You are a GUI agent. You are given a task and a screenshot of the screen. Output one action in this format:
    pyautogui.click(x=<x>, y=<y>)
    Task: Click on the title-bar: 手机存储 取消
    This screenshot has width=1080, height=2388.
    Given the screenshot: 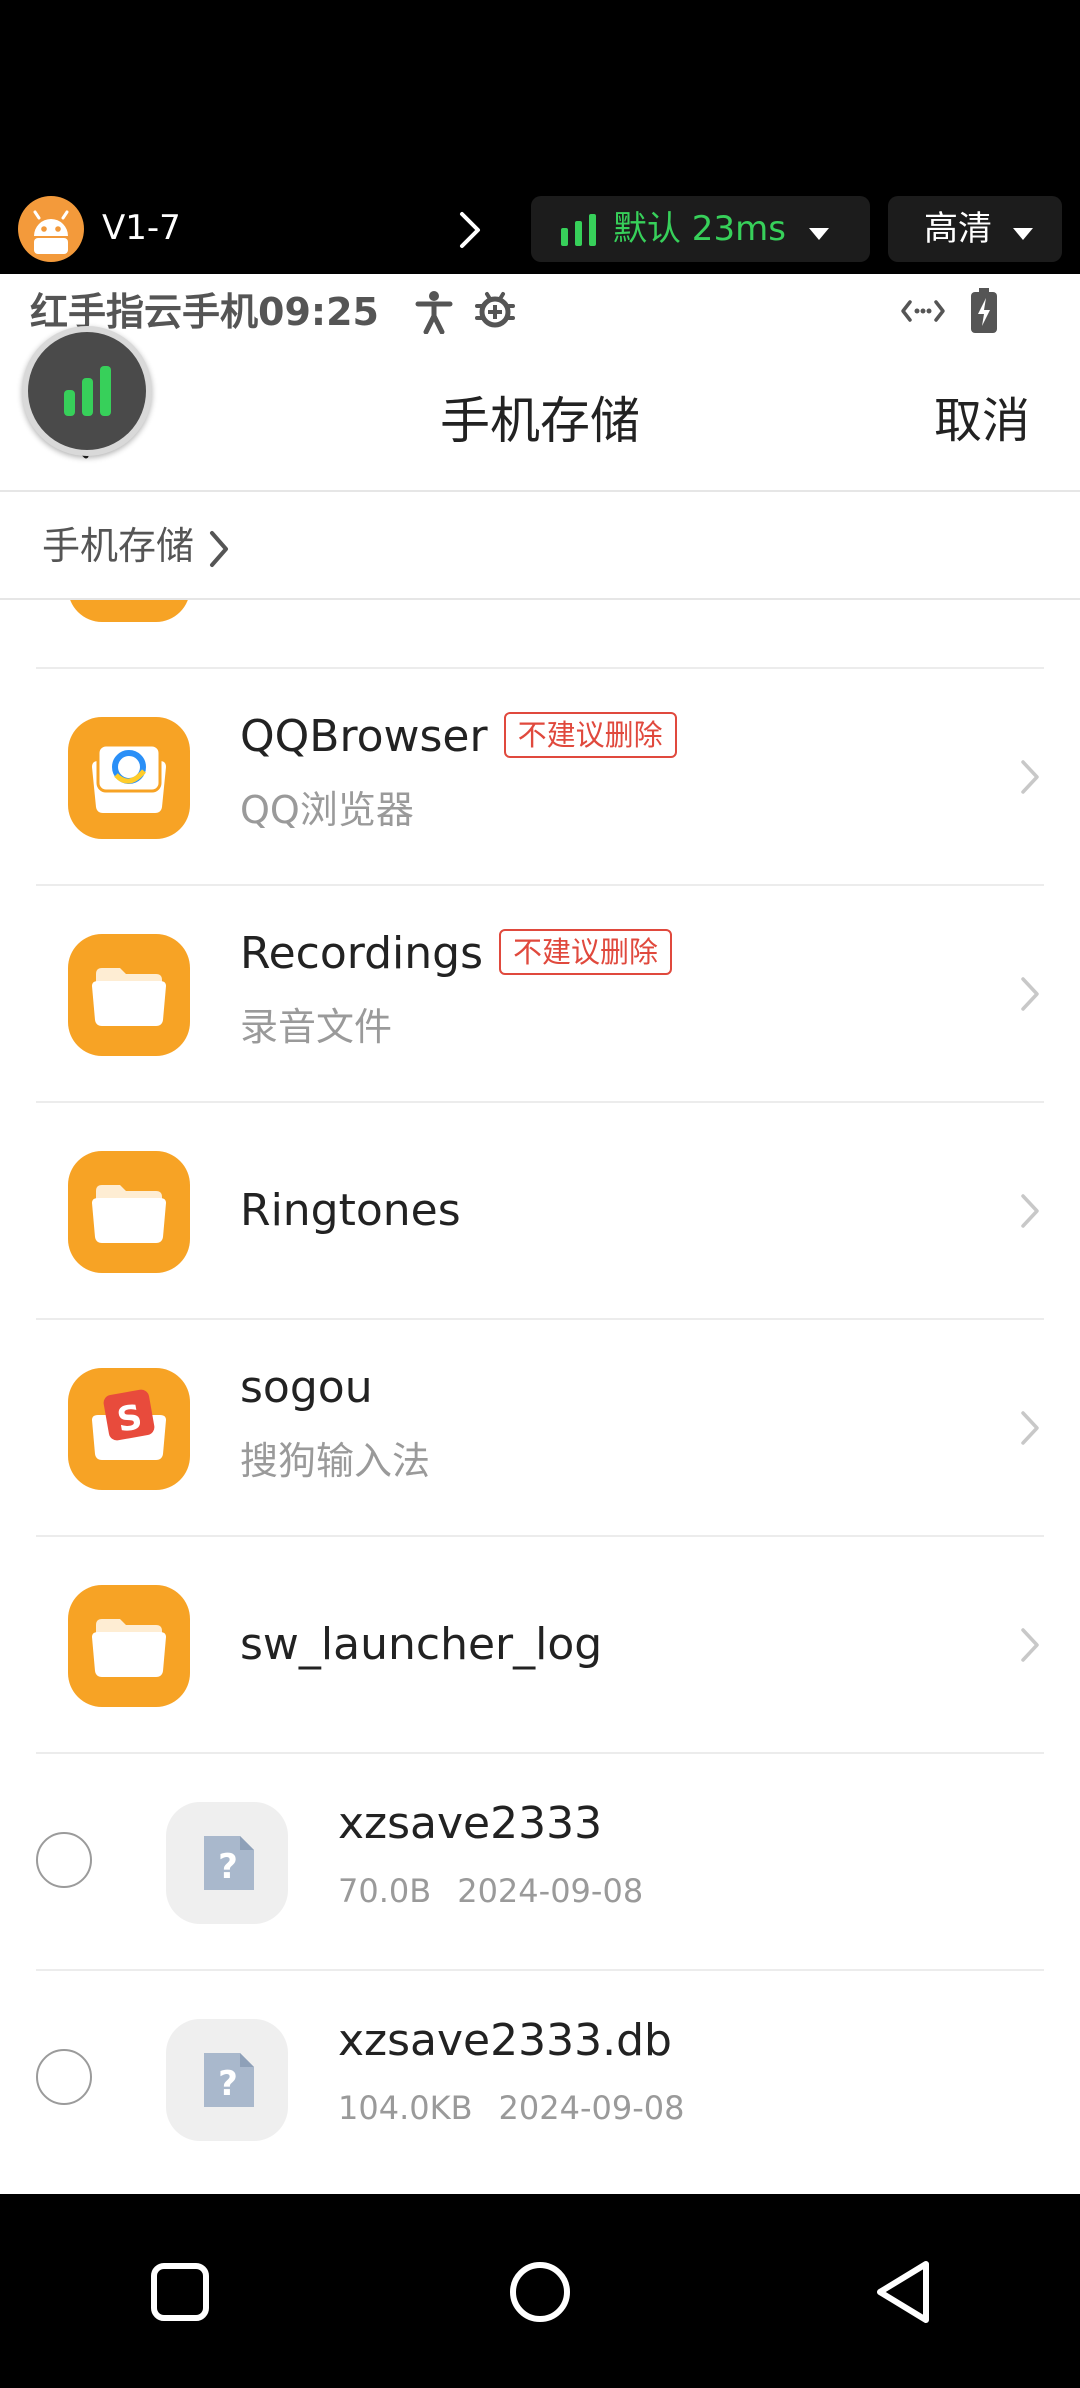 What is the action you would take?
    pyautogui.click(x=540, y=420)
    